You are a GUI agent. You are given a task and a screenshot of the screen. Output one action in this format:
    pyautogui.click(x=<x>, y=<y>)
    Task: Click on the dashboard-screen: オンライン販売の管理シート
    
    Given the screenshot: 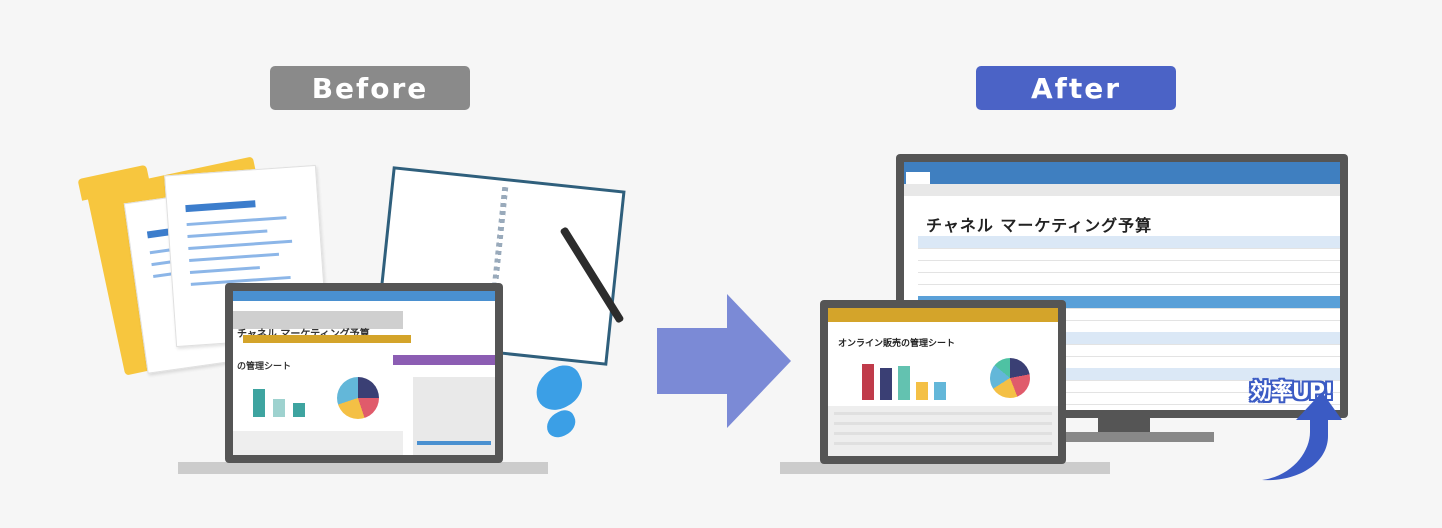 What is the action you would take?
    pyautogui.click(x=943, y=382)
    